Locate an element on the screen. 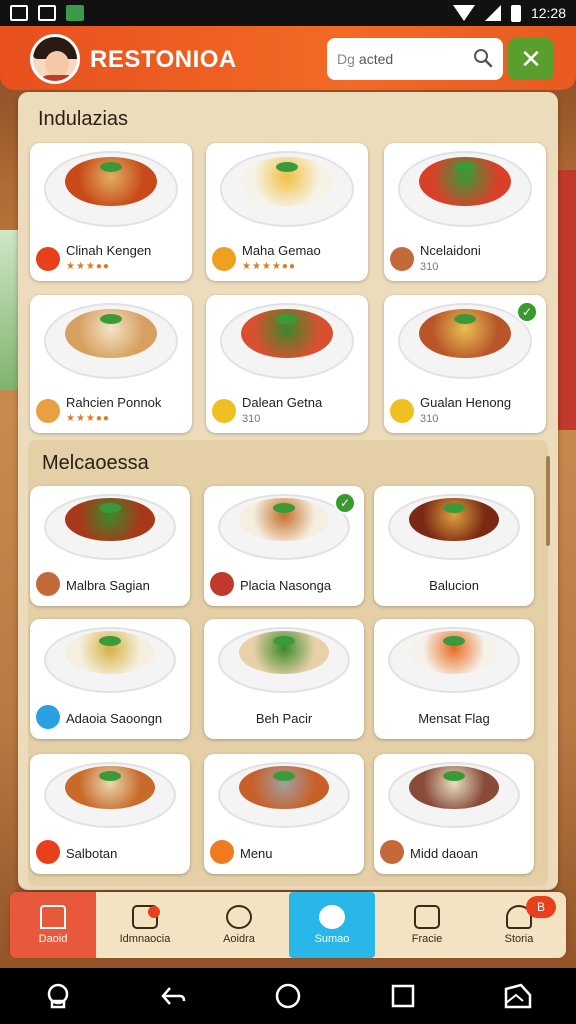  dish-name: Menu is located at coordinates (256, 853).